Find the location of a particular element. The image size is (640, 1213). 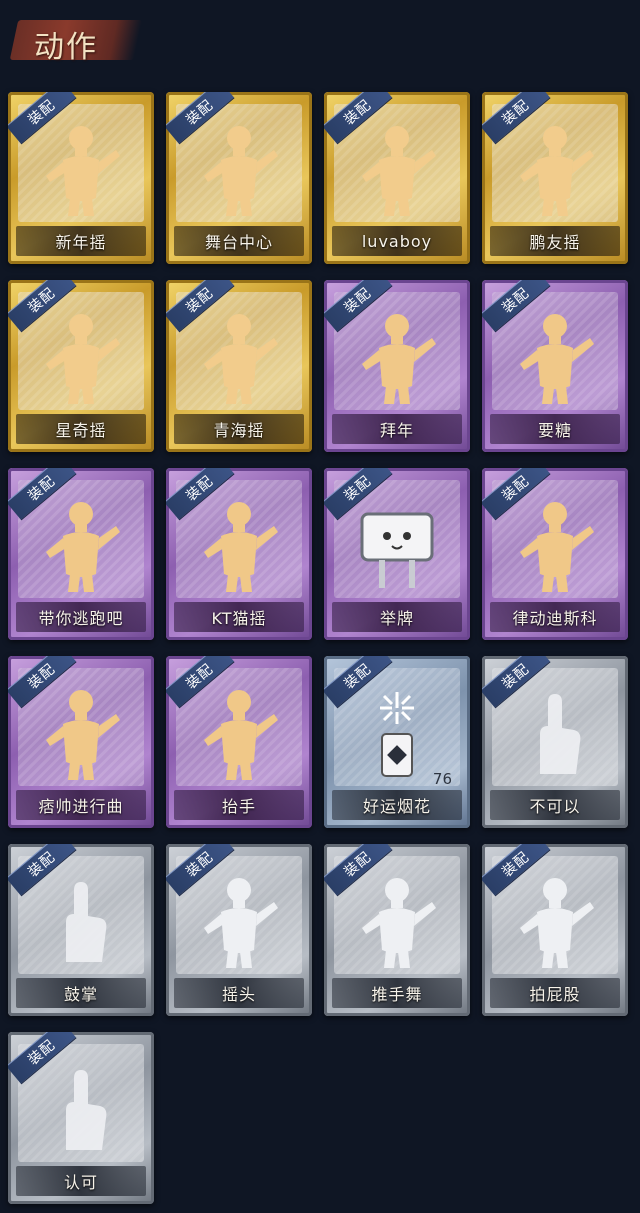

emote-card: 律动迪斯科 装配 is located at coordinates (555, 554).